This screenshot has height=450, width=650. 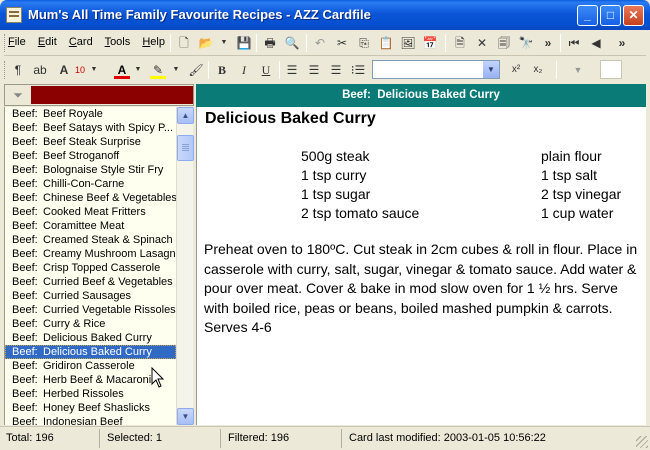 What do you see at coordinates (118, 42) in the screenshot?
I see `menu-tools: Tools` at bounding box center [118, 42].